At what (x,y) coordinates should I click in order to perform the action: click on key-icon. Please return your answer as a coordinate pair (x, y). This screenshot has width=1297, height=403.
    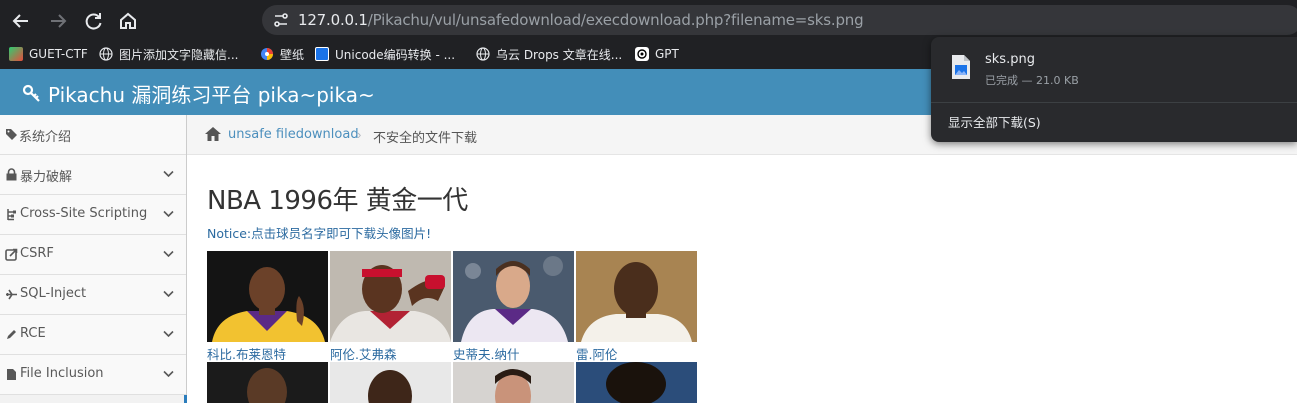
    Looking at the image, I should click on (31, 93).